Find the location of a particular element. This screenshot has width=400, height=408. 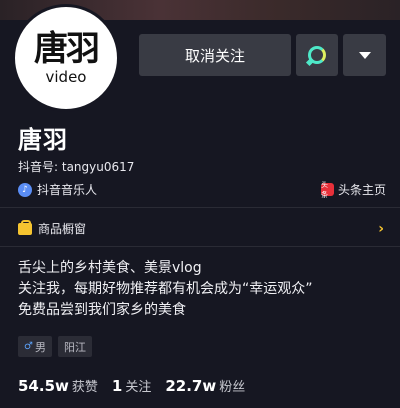

shopping-bag-icon is located at coordinates (25, 227).